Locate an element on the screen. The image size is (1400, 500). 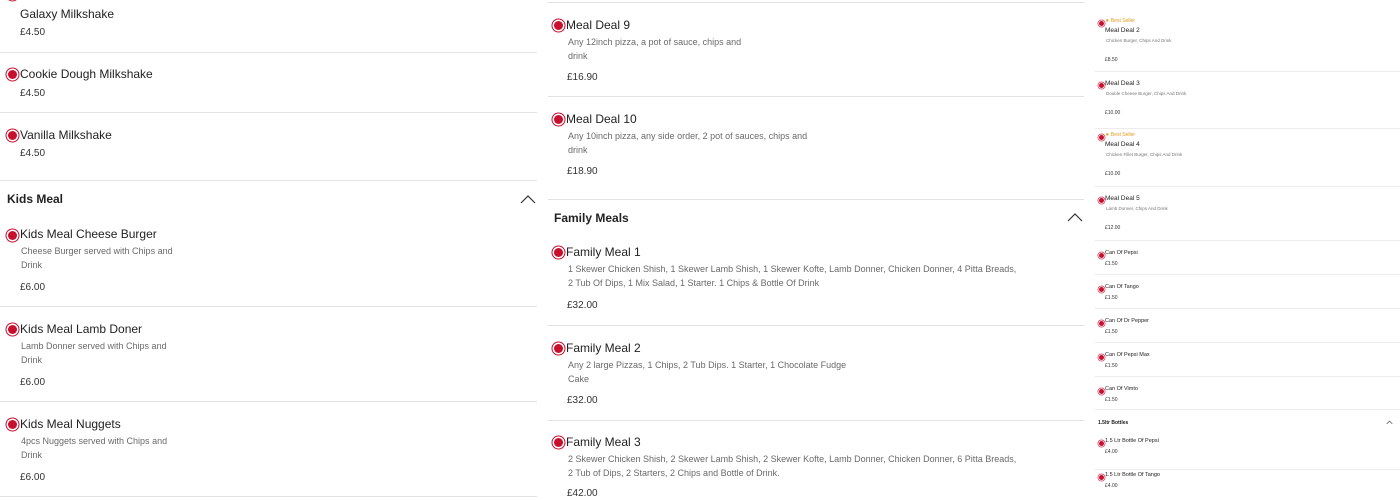
best-seller-badge: ★ Best Seller is located at coordinates (1120, 21).